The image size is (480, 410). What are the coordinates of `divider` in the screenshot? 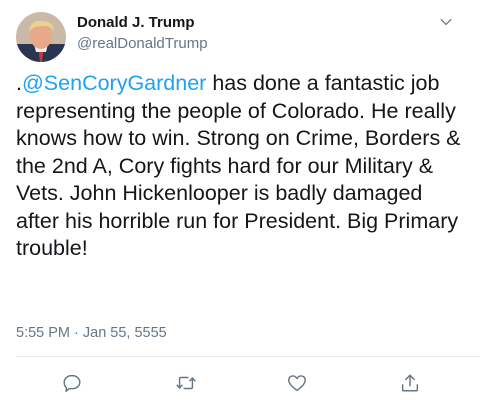 It's located at (248, 356).